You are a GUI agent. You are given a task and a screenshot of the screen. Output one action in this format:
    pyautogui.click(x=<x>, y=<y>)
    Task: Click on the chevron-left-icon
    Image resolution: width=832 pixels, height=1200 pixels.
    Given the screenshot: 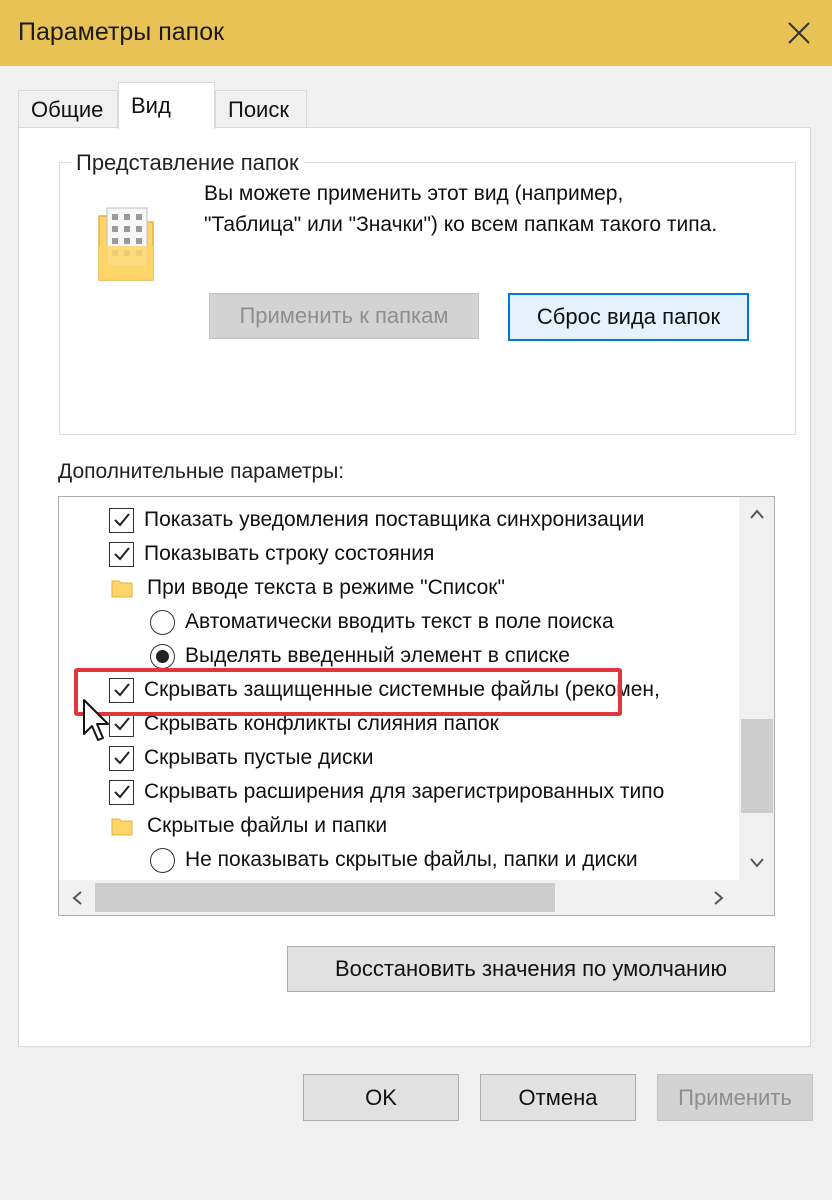 What is the action you would take?
    pyautogui.click(x=77, y=898)
    